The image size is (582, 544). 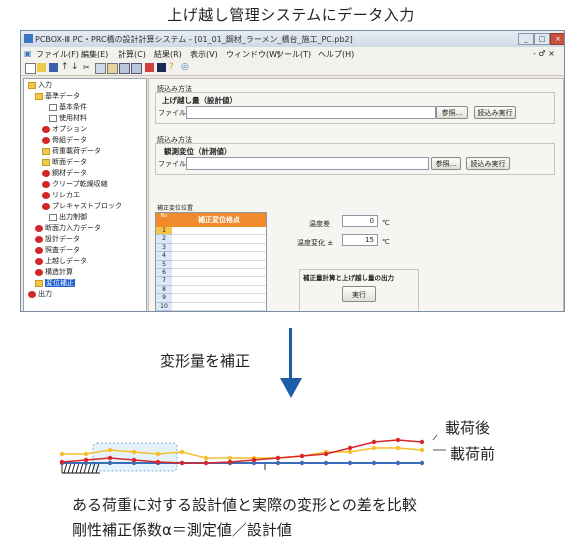 What do you see at coordinates (526, 39) in the screenshot?
I see `minimize-button: _` at bounding box center [526, 39].